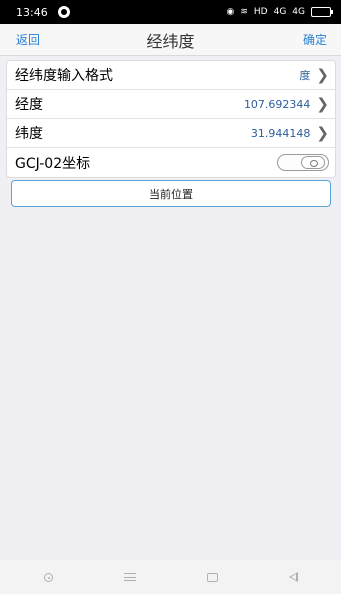 The image size is (341, 594). I want to click on status-right: ◉ ≋ HD 4G 4G, so click(279, 12).